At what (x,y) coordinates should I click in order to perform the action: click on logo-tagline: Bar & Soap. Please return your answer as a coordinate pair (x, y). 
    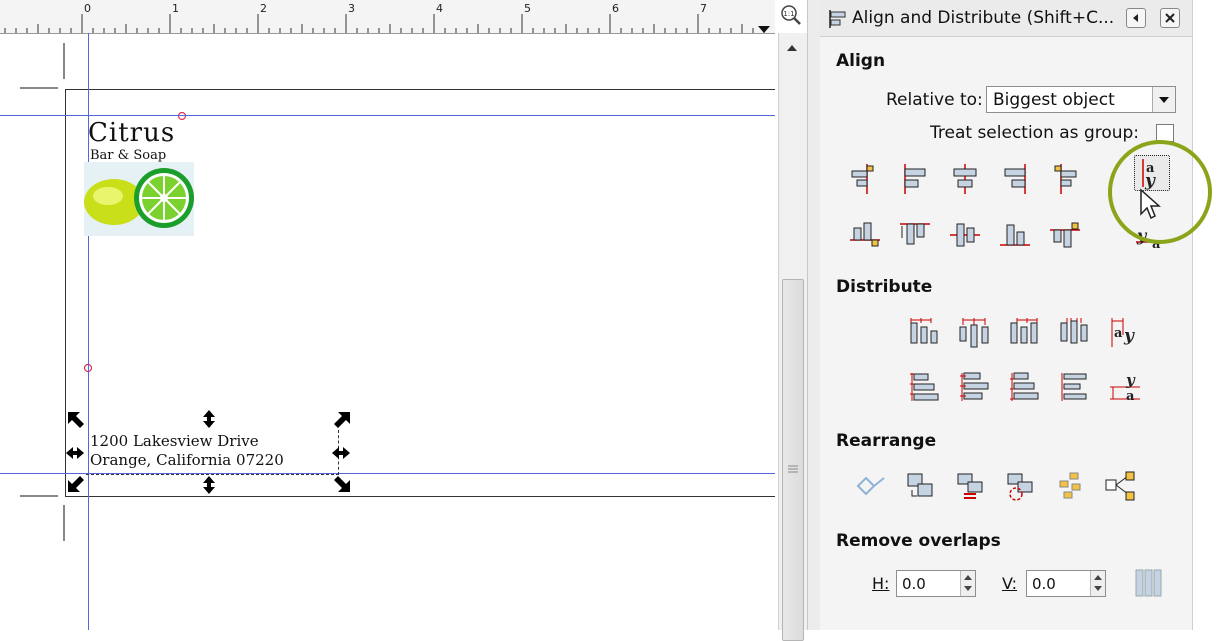
    Looking at the image, I should click on (128, 155).